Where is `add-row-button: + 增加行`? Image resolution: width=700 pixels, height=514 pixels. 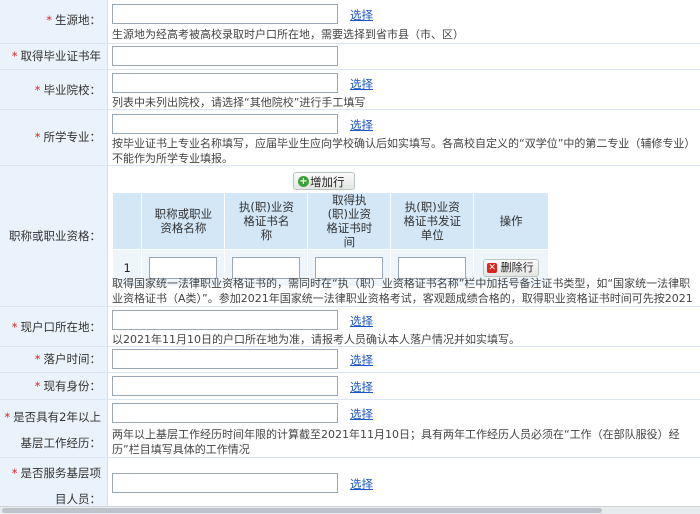 add-row-button: + 增加行 is located at coordinates (324, 181).